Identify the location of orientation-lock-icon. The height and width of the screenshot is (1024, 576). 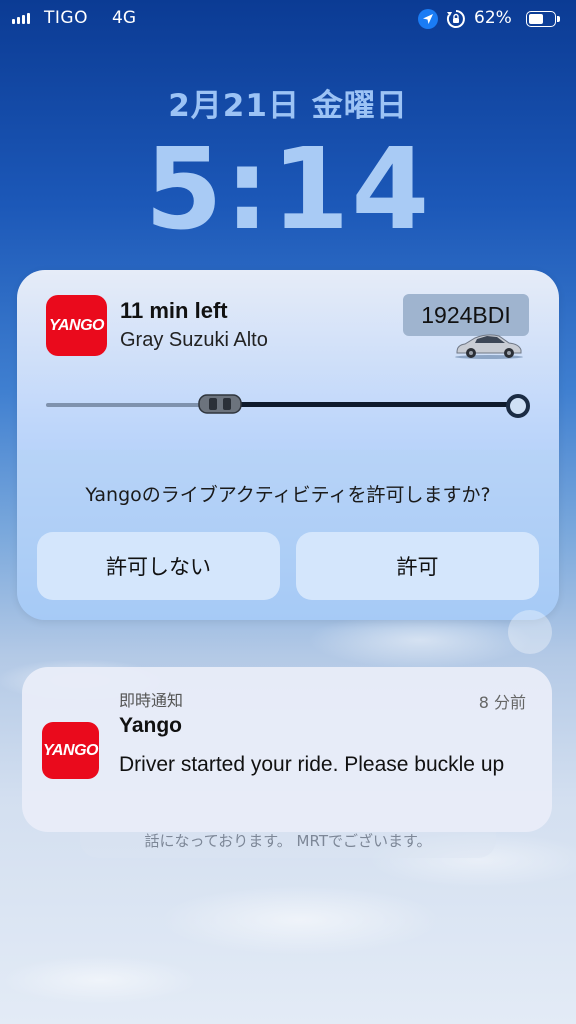
(456, 19).